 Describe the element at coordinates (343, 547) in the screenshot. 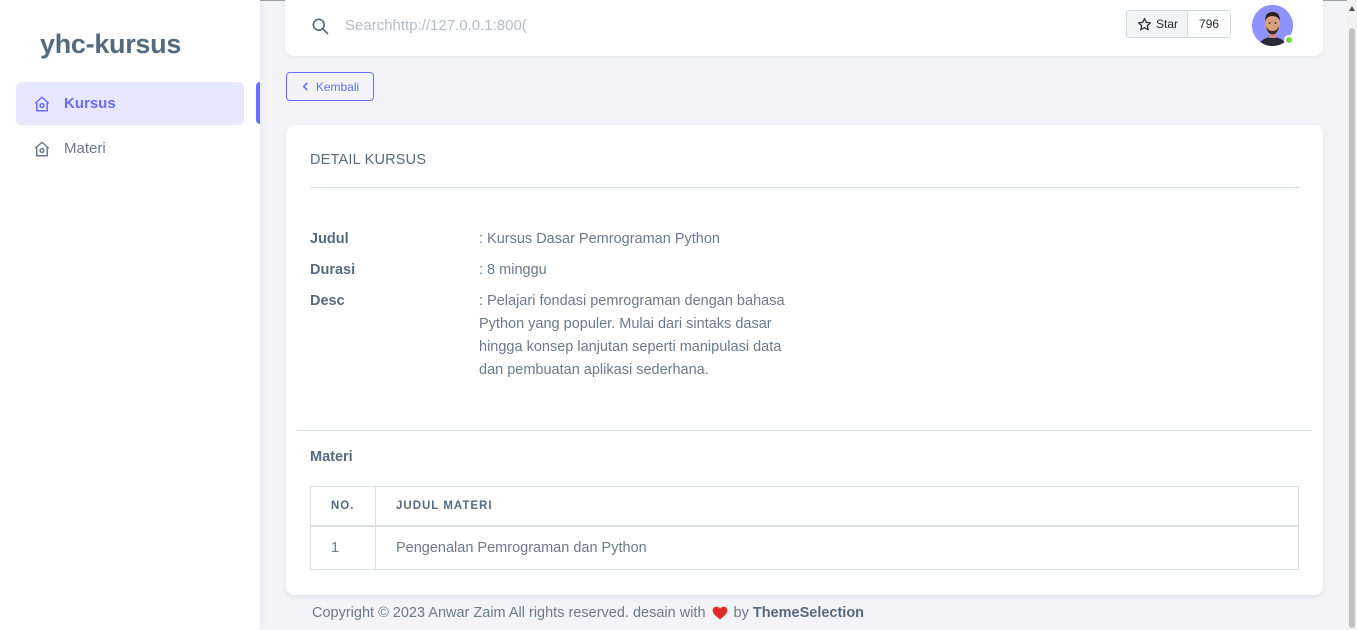

I see `cell-no: 1` at that location.